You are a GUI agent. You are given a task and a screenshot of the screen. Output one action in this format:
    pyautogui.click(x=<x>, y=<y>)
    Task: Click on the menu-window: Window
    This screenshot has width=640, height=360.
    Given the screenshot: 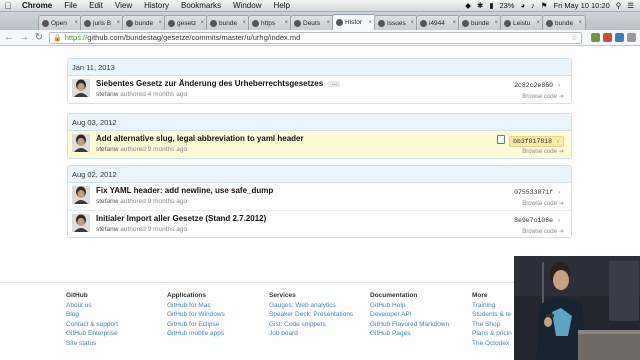 What is the action you would take?
    pyautogui.click(x=247, y=5)
    